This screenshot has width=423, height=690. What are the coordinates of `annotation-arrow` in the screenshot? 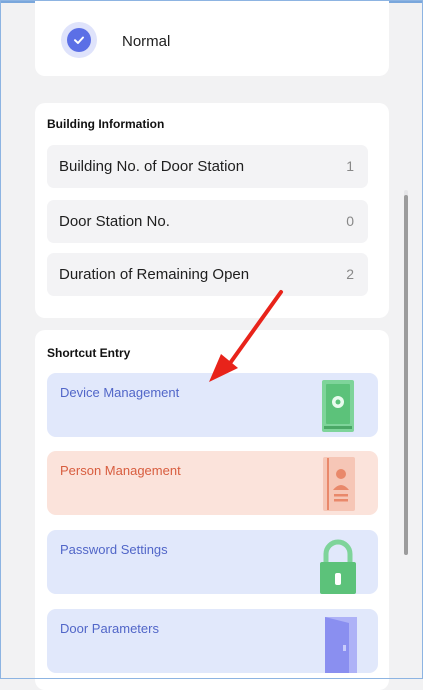 It's located at (246, 336).